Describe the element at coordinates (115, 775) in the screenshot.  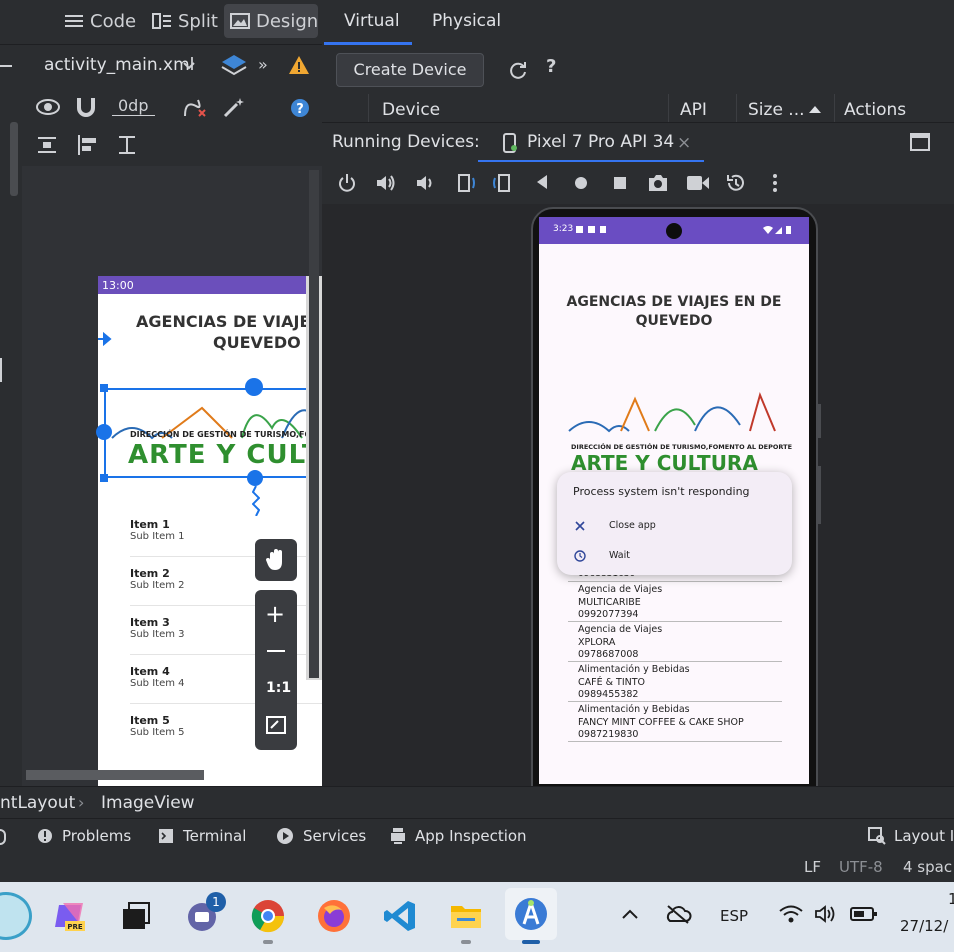
I see `horizontal-scrollbar` at that location.